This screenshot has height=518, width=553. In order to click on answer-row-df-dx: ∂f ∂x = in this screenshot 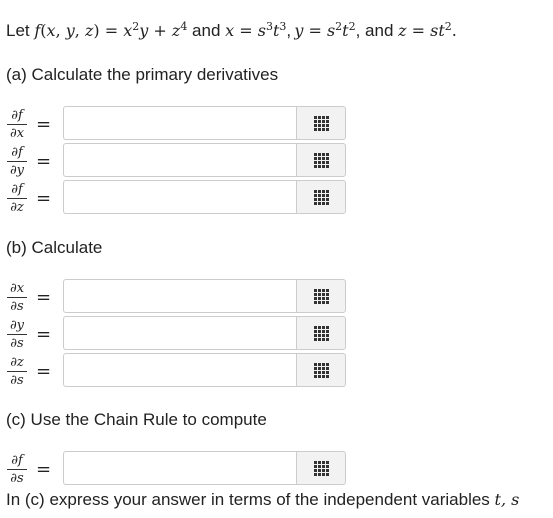, I will do `click(178, 124)`.